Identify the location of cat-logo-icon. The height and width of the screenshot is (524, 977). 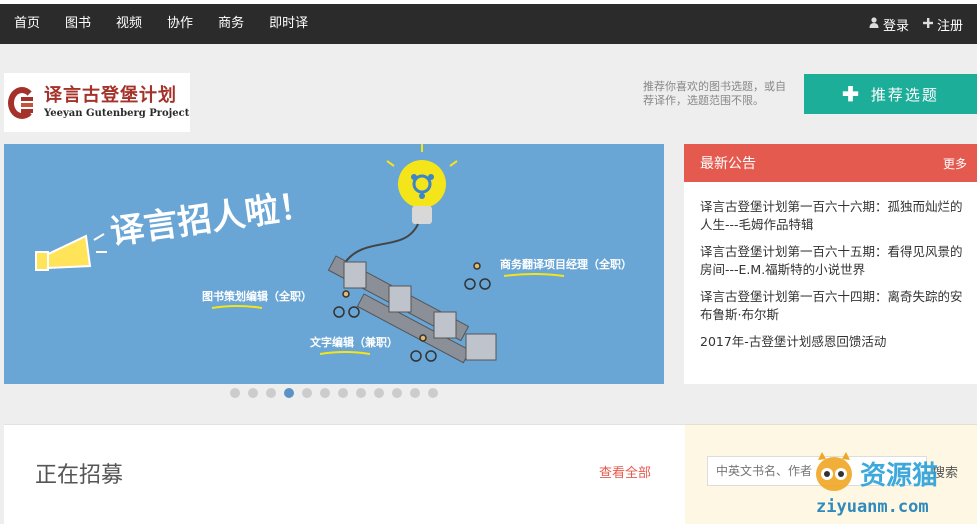
(834, 471).